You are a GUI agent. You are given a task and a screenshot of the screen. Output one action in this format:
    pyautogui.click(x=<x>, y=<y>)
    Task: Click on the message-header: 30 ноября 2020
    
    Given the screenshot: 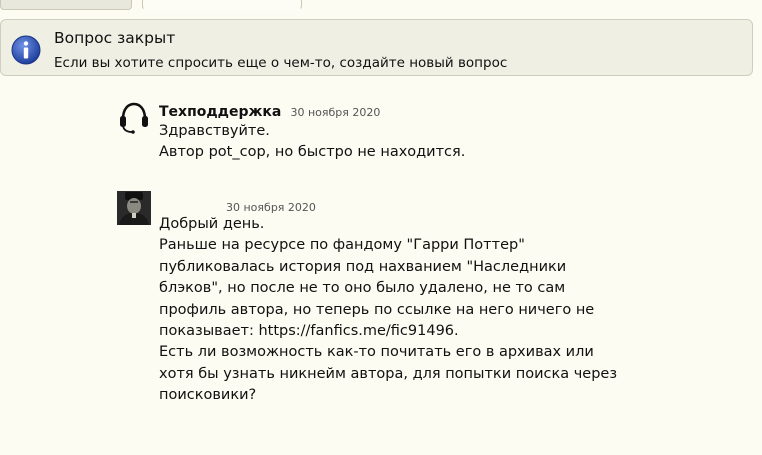 What is the action you would take?
    pyautogui.click(x=269, y=205)
    